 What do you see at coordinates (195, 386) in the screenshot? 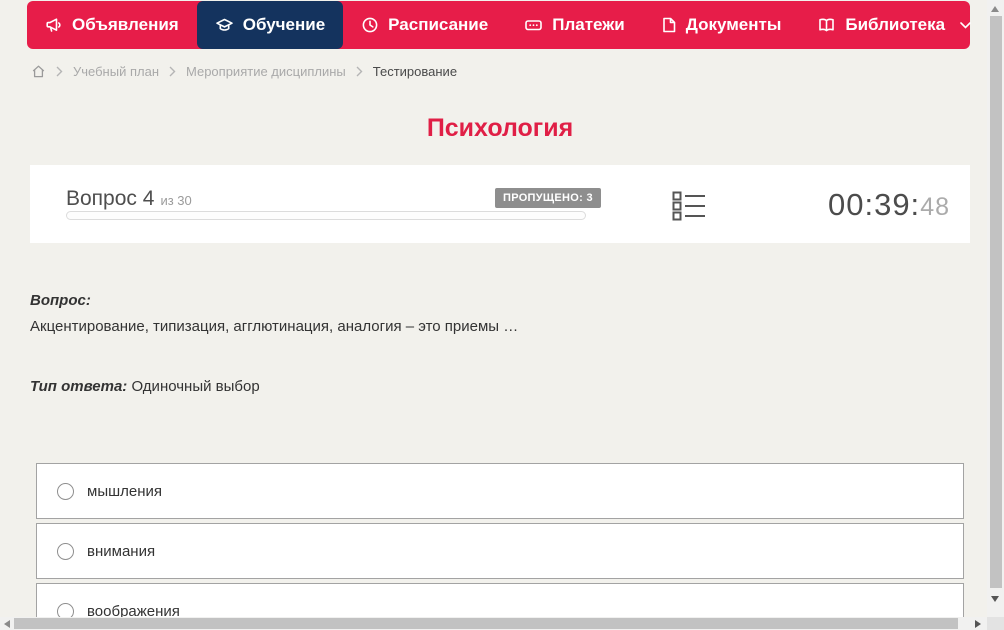
I see `answer-type-value: Одиночный выбор` at bounding box center [195, 386].